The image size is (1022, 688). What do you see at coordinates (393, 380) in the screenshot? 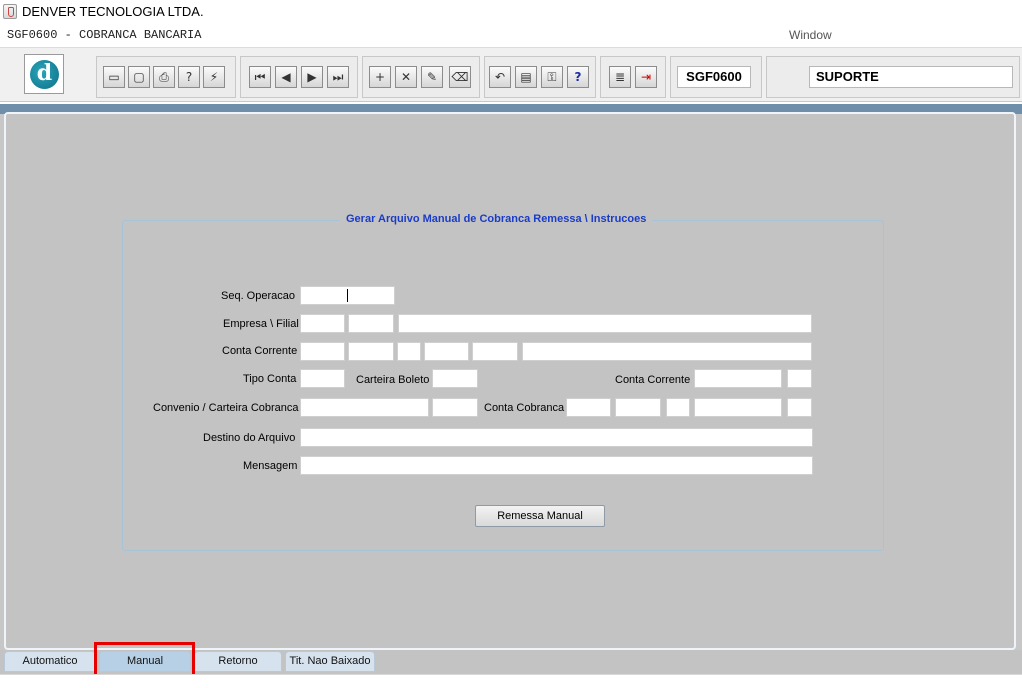
I see `label-carteira-boleto: Carteira Boleto` at bounding box center [393, 380].